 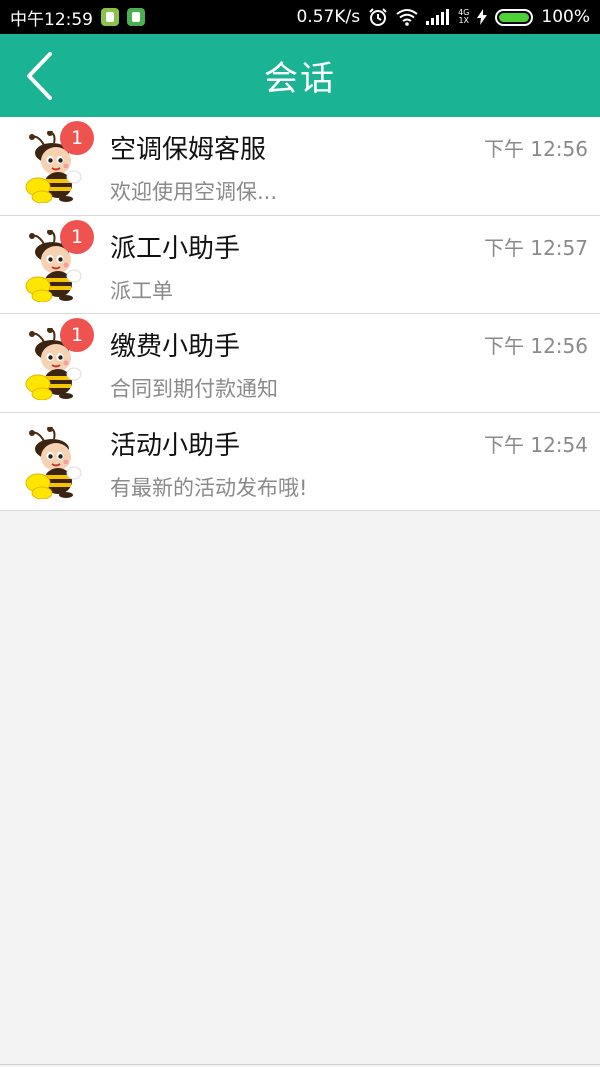 I want to click on conversation-item: 活动小助手有最新的活动发布哦! 下午 12:54, so click(x=300, y=461).